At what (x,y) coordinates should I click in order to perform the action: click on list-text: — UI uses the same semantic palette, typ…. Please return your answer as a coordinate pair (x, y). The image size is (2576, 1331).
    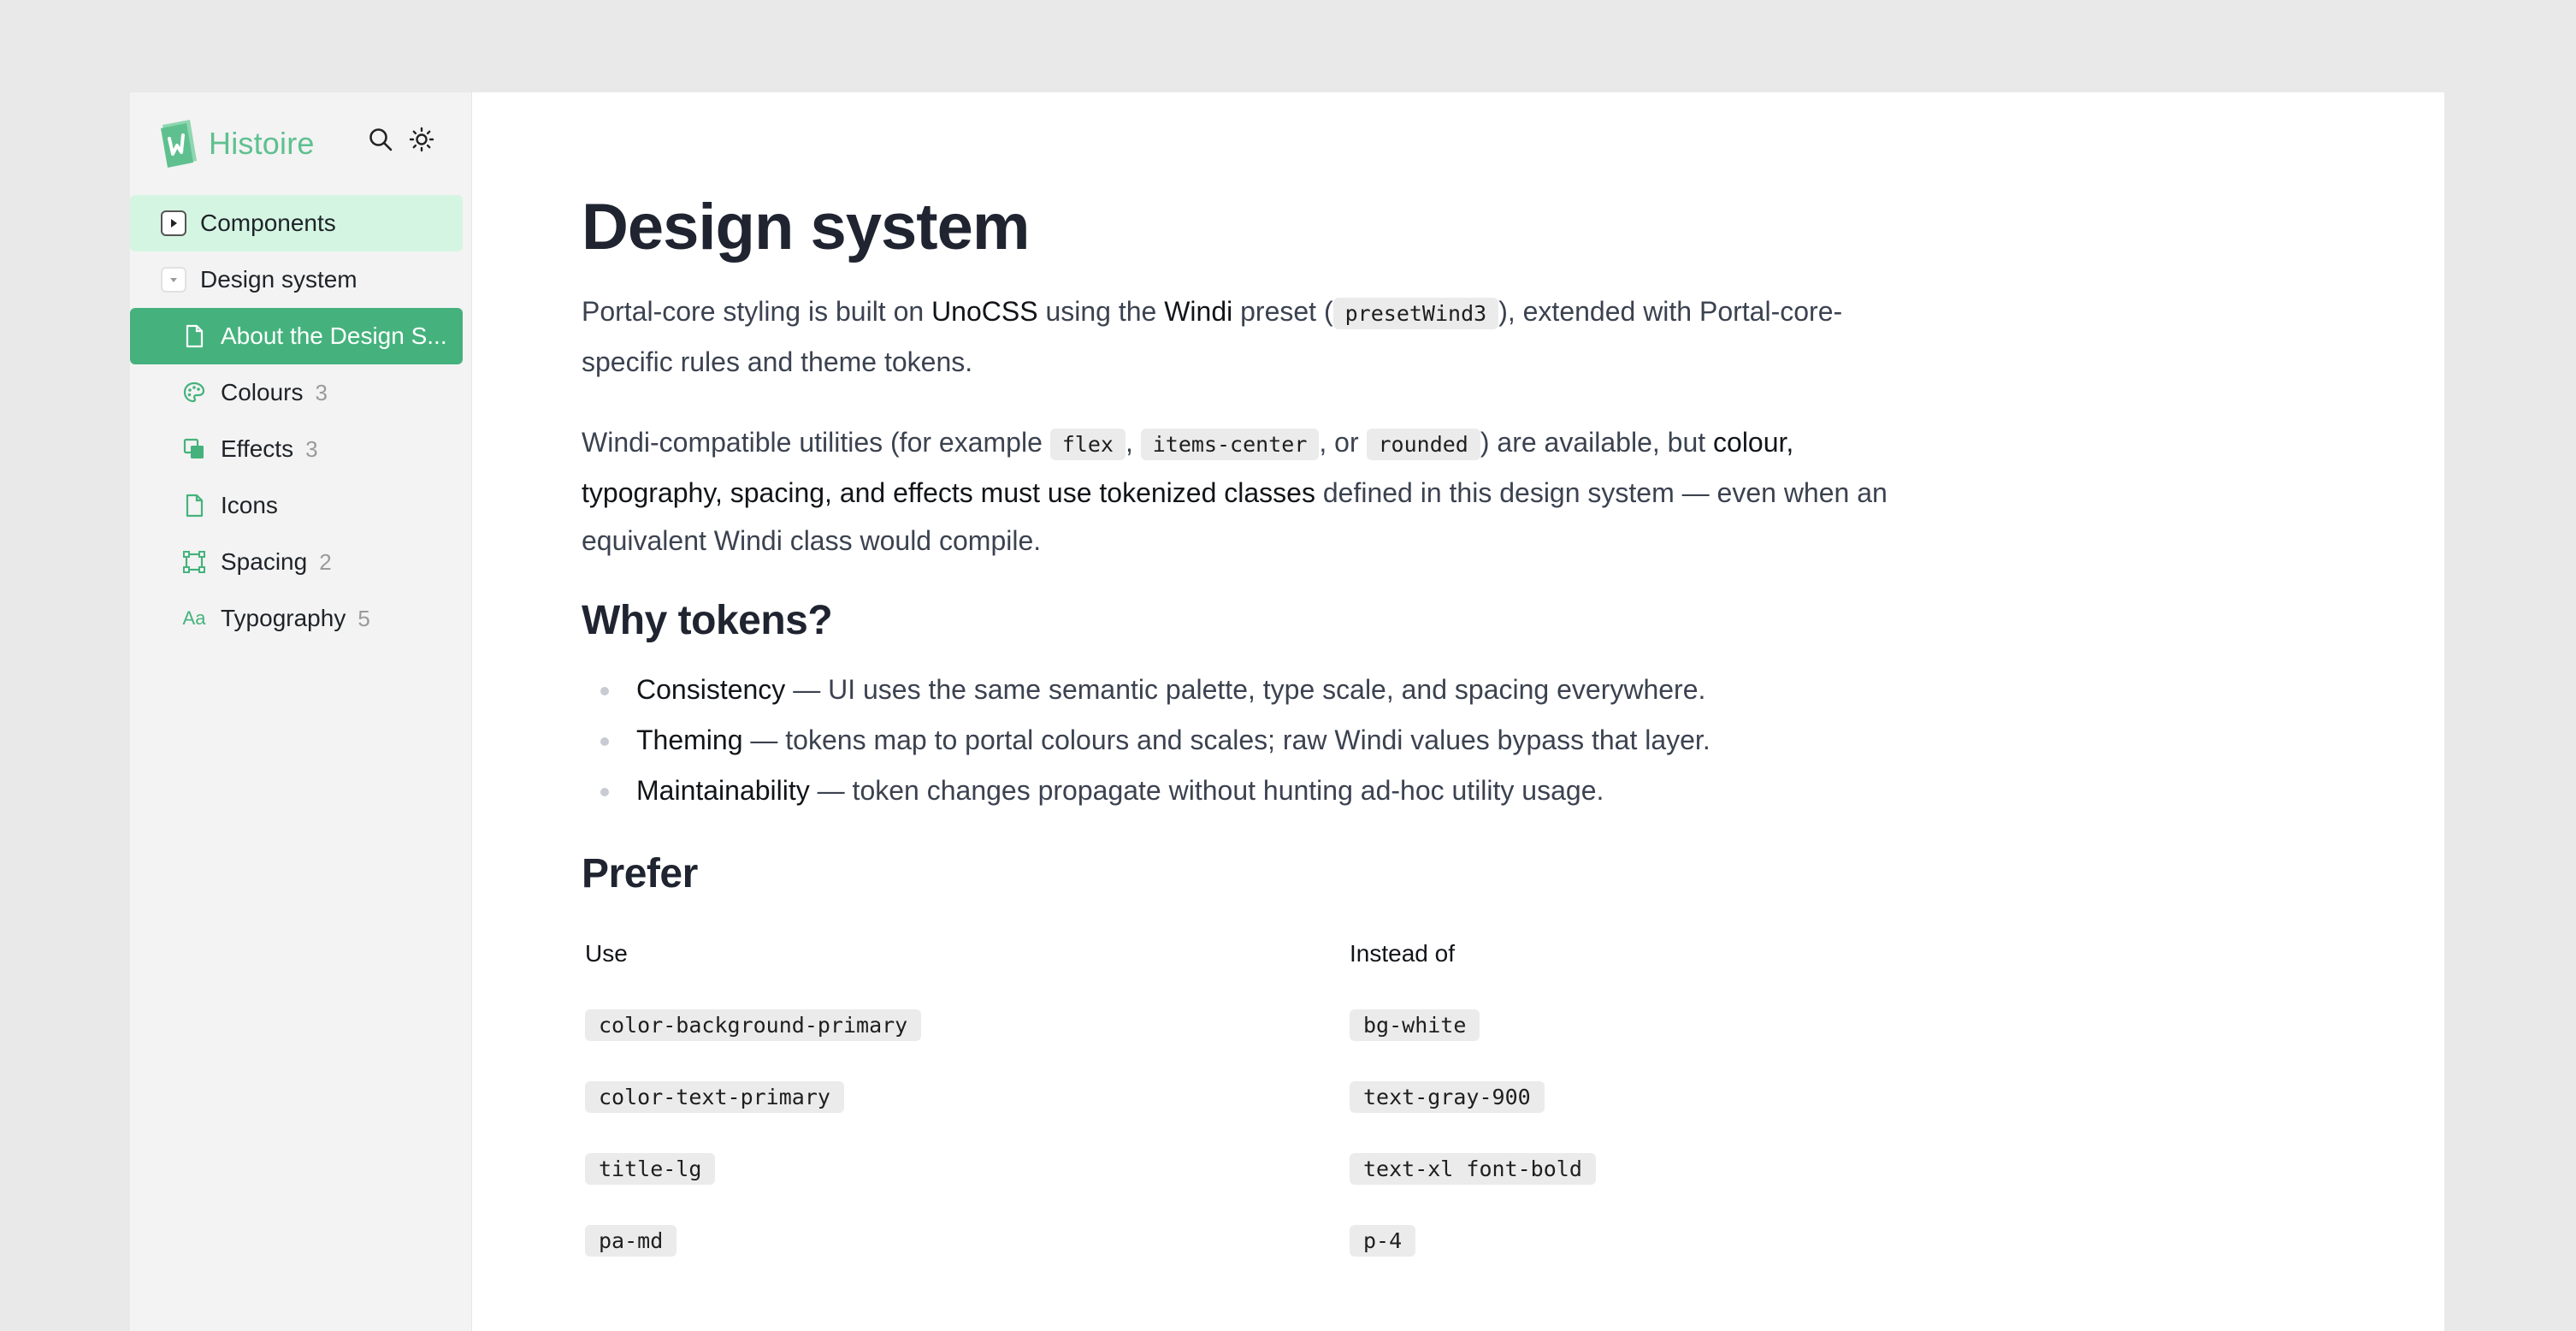
    Looking at the image, I should click on (1245, 689).